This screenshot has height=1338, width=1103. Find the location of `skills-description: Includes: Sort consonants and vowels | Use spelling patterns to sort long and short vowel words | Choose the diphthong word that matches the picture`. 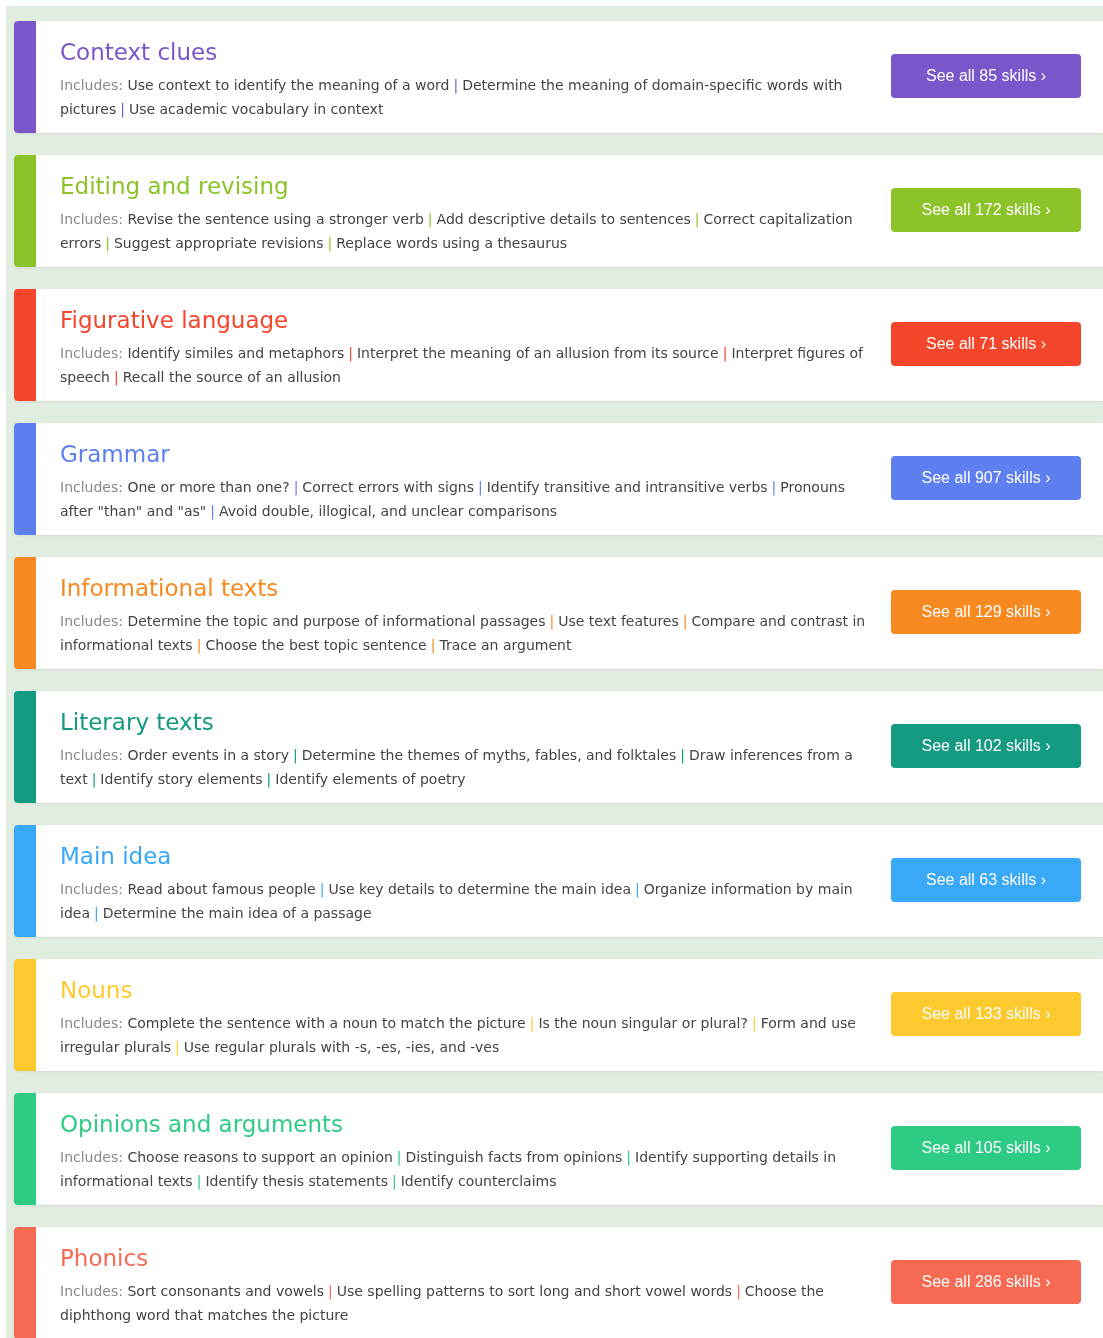

skills-description: Includes: Sort consonants and vowels | Use spelling patterns to sort long and short vowel words | Choose the diphthong word that matches the picture is located at coordinates (442, 1303).